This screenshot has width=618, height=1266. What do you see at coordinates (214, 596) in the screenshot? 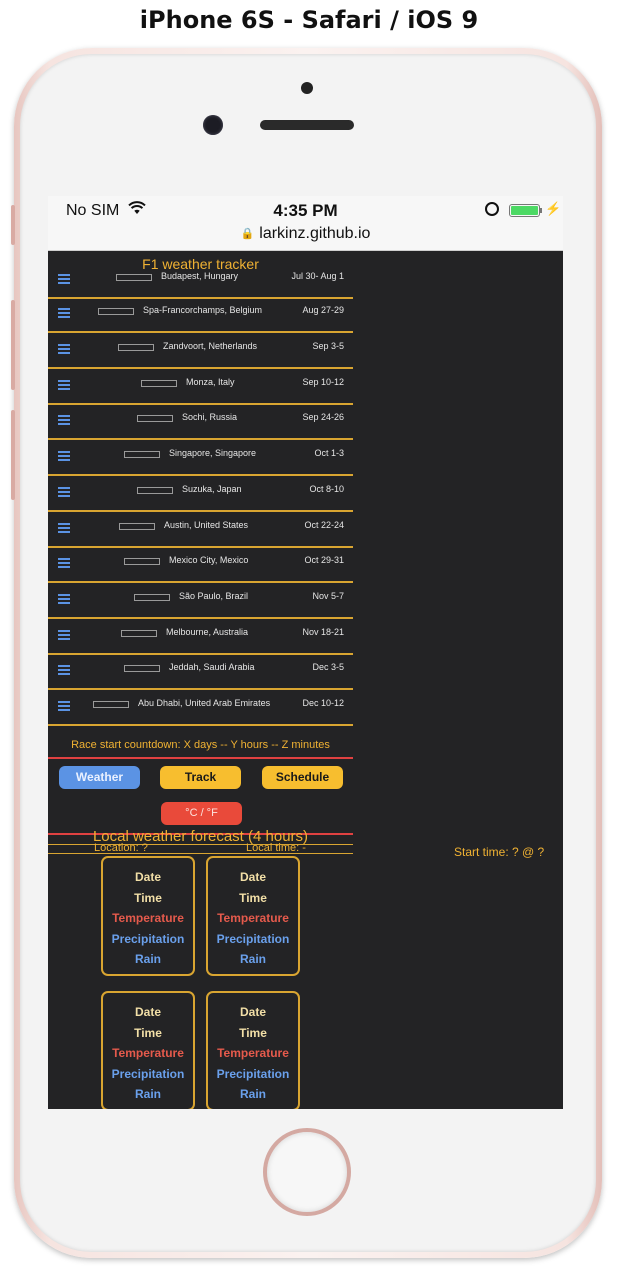
I see `race-location: São Paulo, Brazil` at bounding box center [214, 596].